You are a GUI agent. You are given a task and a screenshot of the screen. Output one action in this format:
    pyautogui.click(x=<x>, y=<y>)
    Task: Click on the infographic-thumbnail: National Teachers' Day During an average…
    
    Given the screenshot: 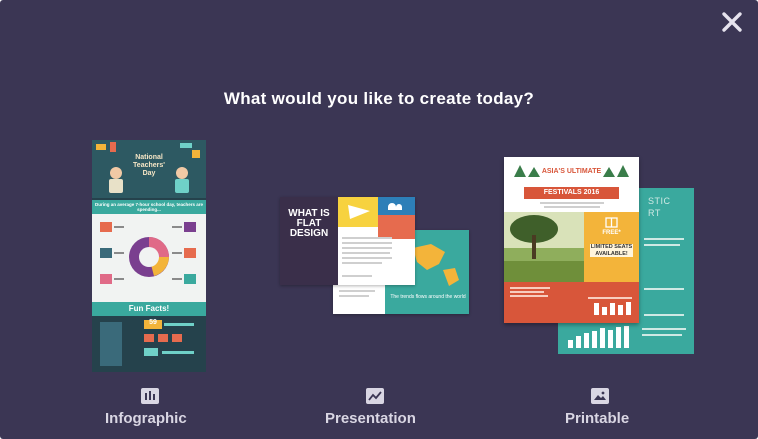 What is the action you would take?
    pyautogui.click(x=149, y=256)
    